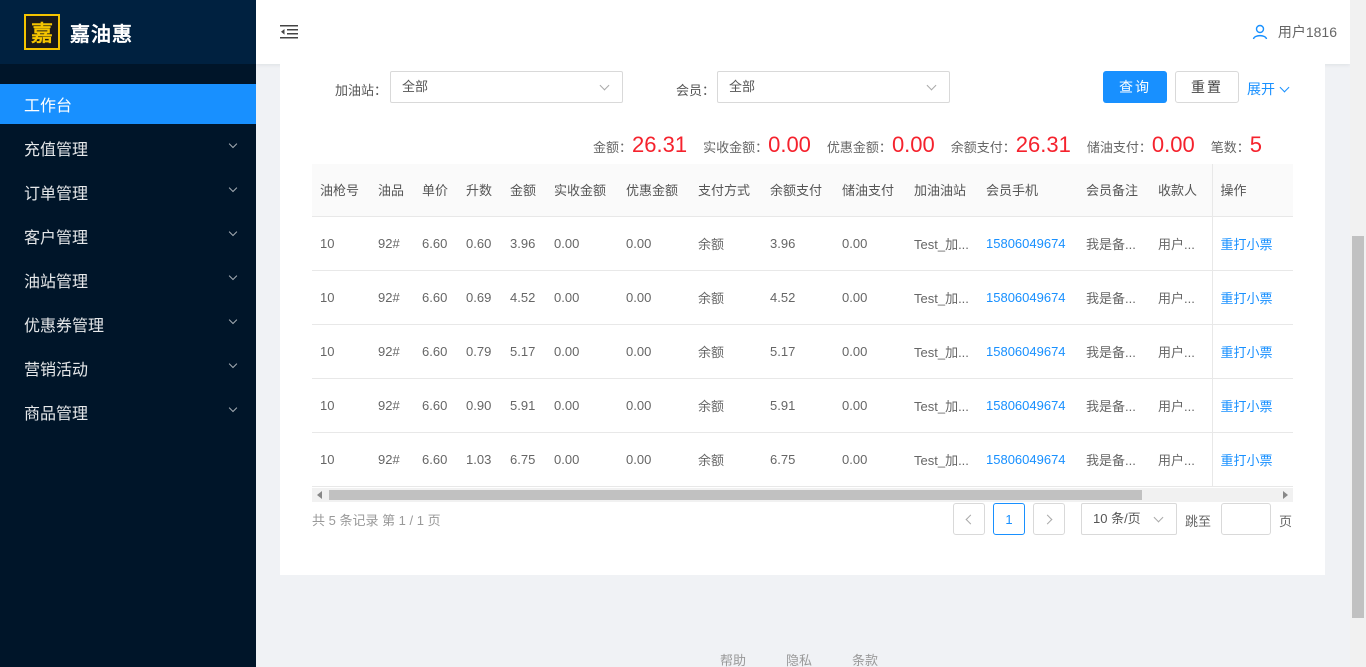 The height and width of the screenshot is (667, 1366). What do you see at coordinates (56, 282) in the screenshot?
I see `sidebar-item-label: 油站管理` at bounding box center [56, 282].